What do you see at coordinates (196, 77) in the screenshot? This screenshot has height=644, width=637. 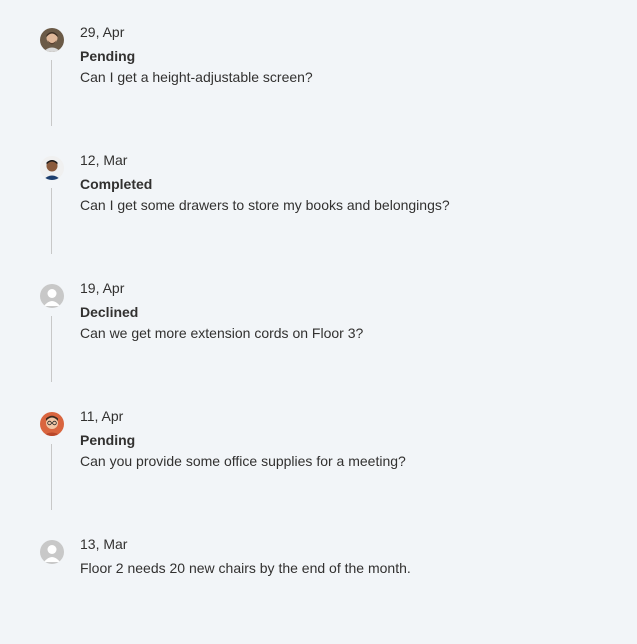 I see `entry-message: Can I get a height-adjustable screen?` at bounding box center [196, 77].